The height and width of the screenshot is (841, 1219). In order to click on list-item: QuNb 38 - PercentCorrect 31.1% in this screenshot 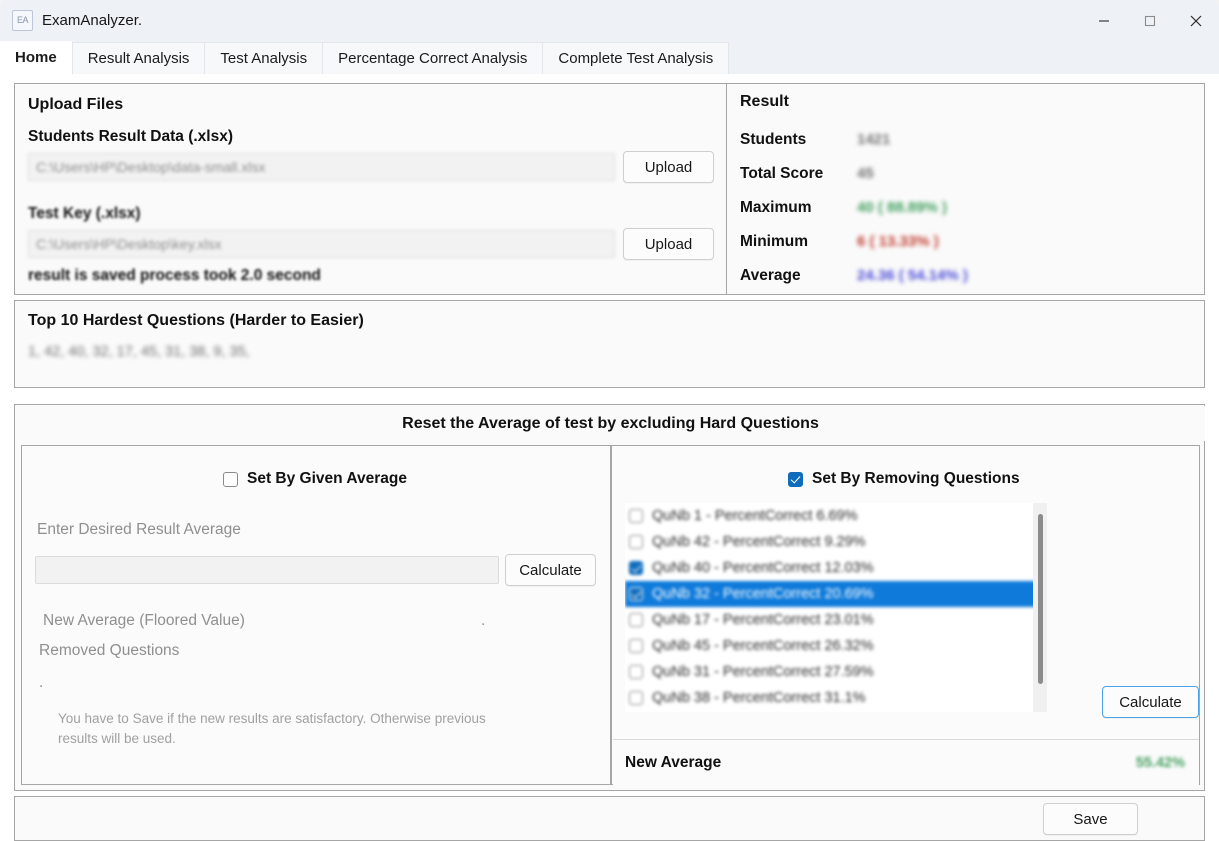, I will do `click(836, 698)`.